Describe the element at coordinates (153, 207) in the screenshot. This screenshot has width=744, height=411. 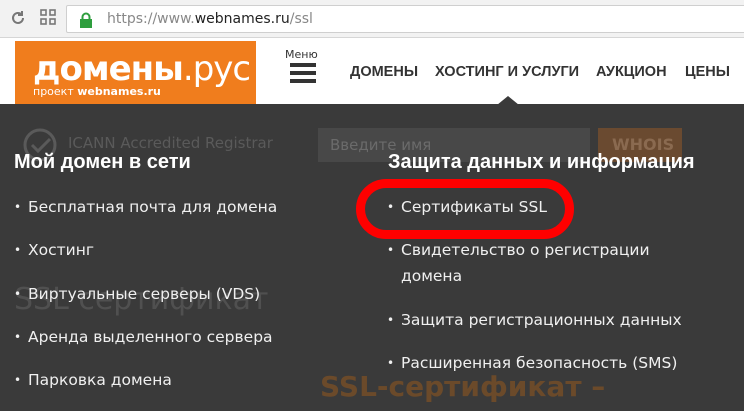
I see `menu-item-label: Бесплатная почта для домена` at that location.